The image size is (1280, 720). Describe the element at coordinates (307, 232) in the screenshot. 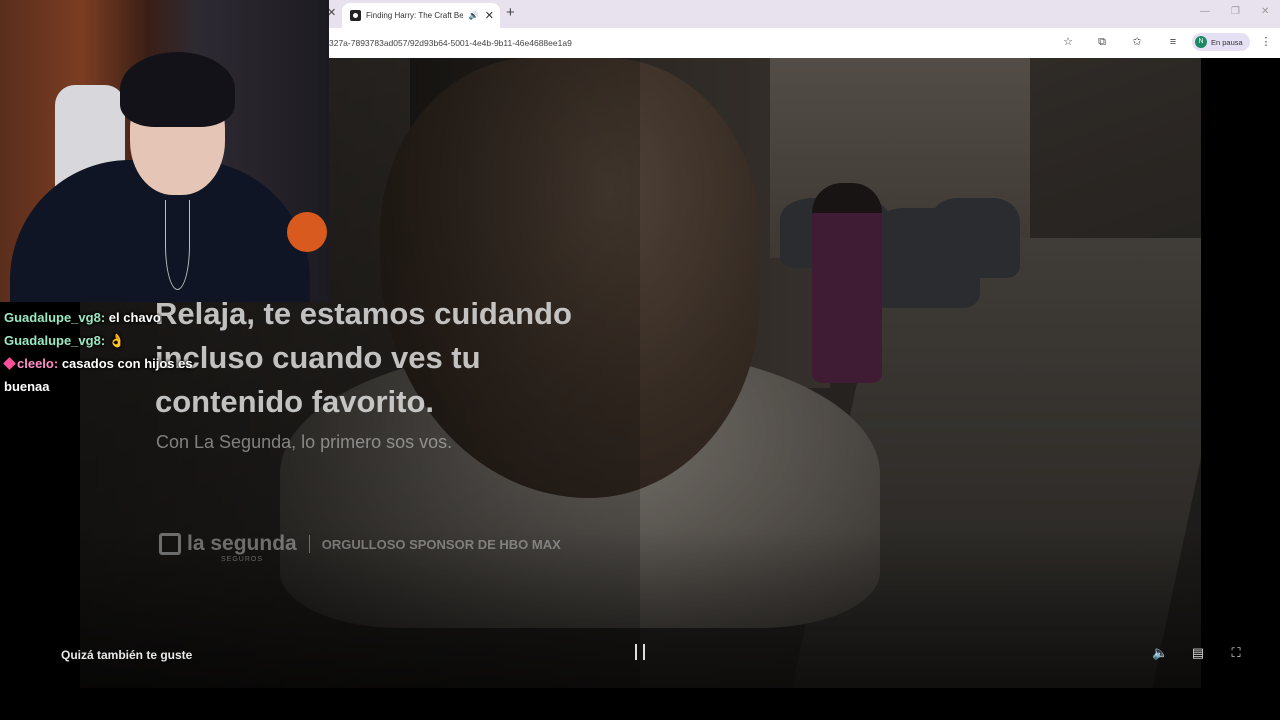

I see `basketball` at that location.